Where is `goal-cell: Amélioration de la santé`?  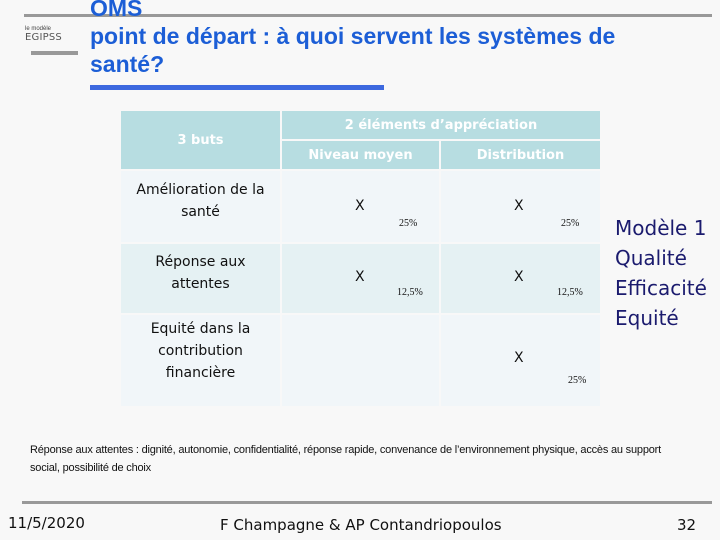 goal-cell: Amélioration de la santé is located at coordinates (200, 206).